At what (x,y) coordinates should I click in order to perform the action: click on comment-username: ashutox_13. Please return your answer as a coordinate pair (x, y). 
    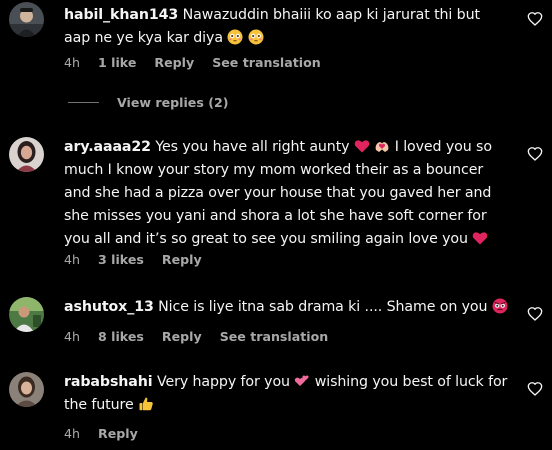
    Looking at the image, I should click on (109, 307).